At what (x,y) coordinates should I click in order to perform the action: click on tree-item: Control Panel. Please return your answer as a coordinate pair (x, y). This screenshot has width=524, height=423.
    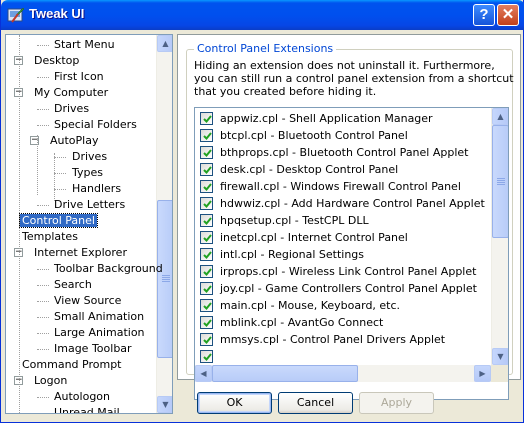
    Looking at the image, I should click on (58, 221).